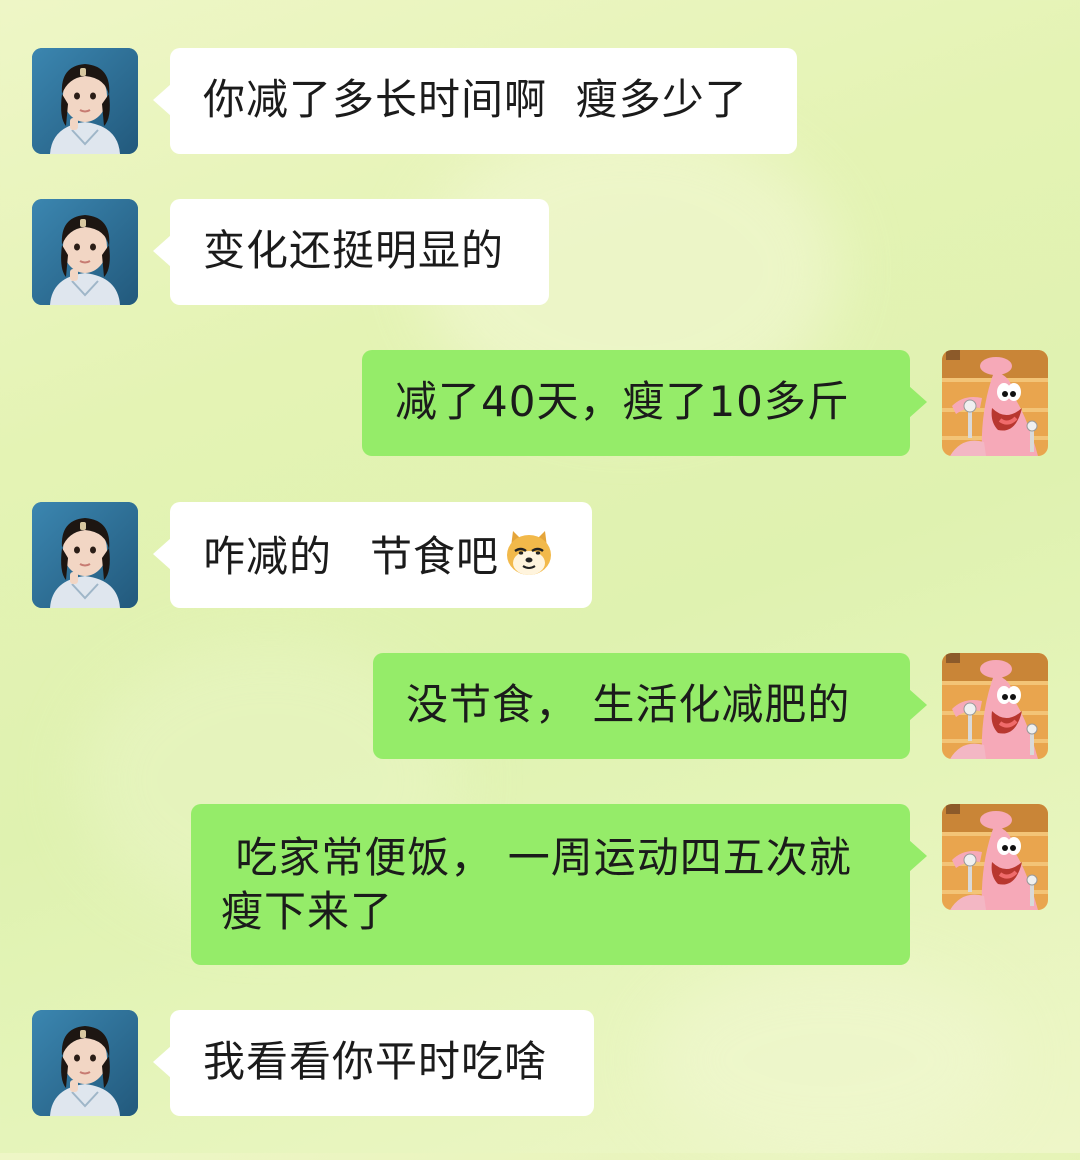 This screenshot has width=1080, height=1160. I want to click on message-text: 我看看你平时吃啥, so click(375, 1061).